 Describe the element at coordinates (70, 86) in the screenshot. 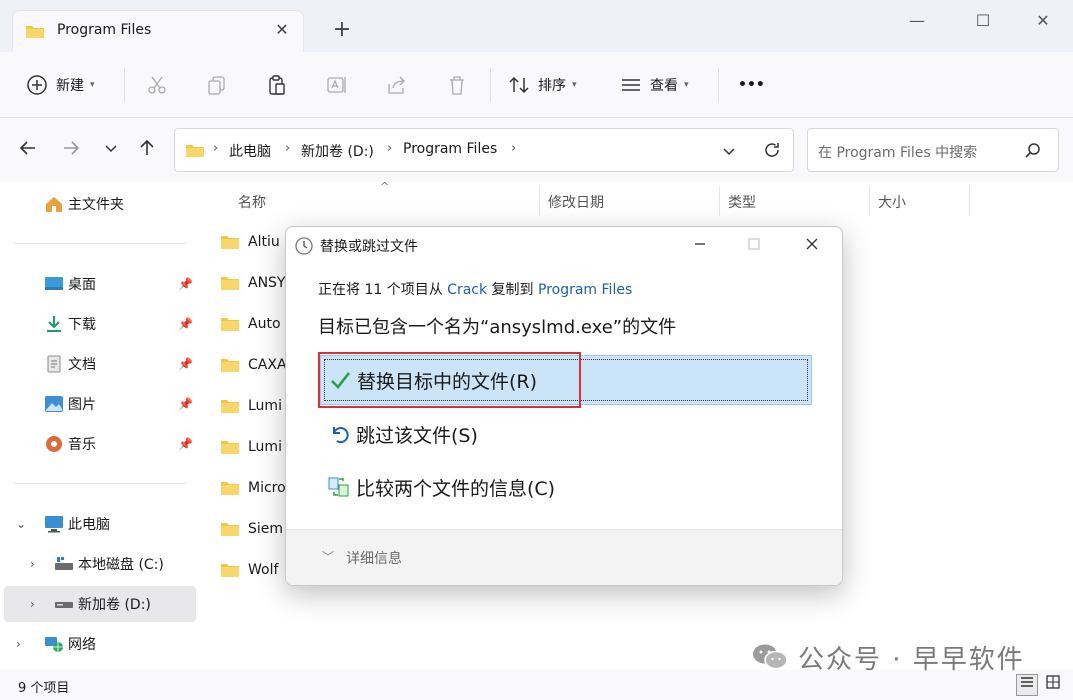

I see `new-label: 新建` at that location.